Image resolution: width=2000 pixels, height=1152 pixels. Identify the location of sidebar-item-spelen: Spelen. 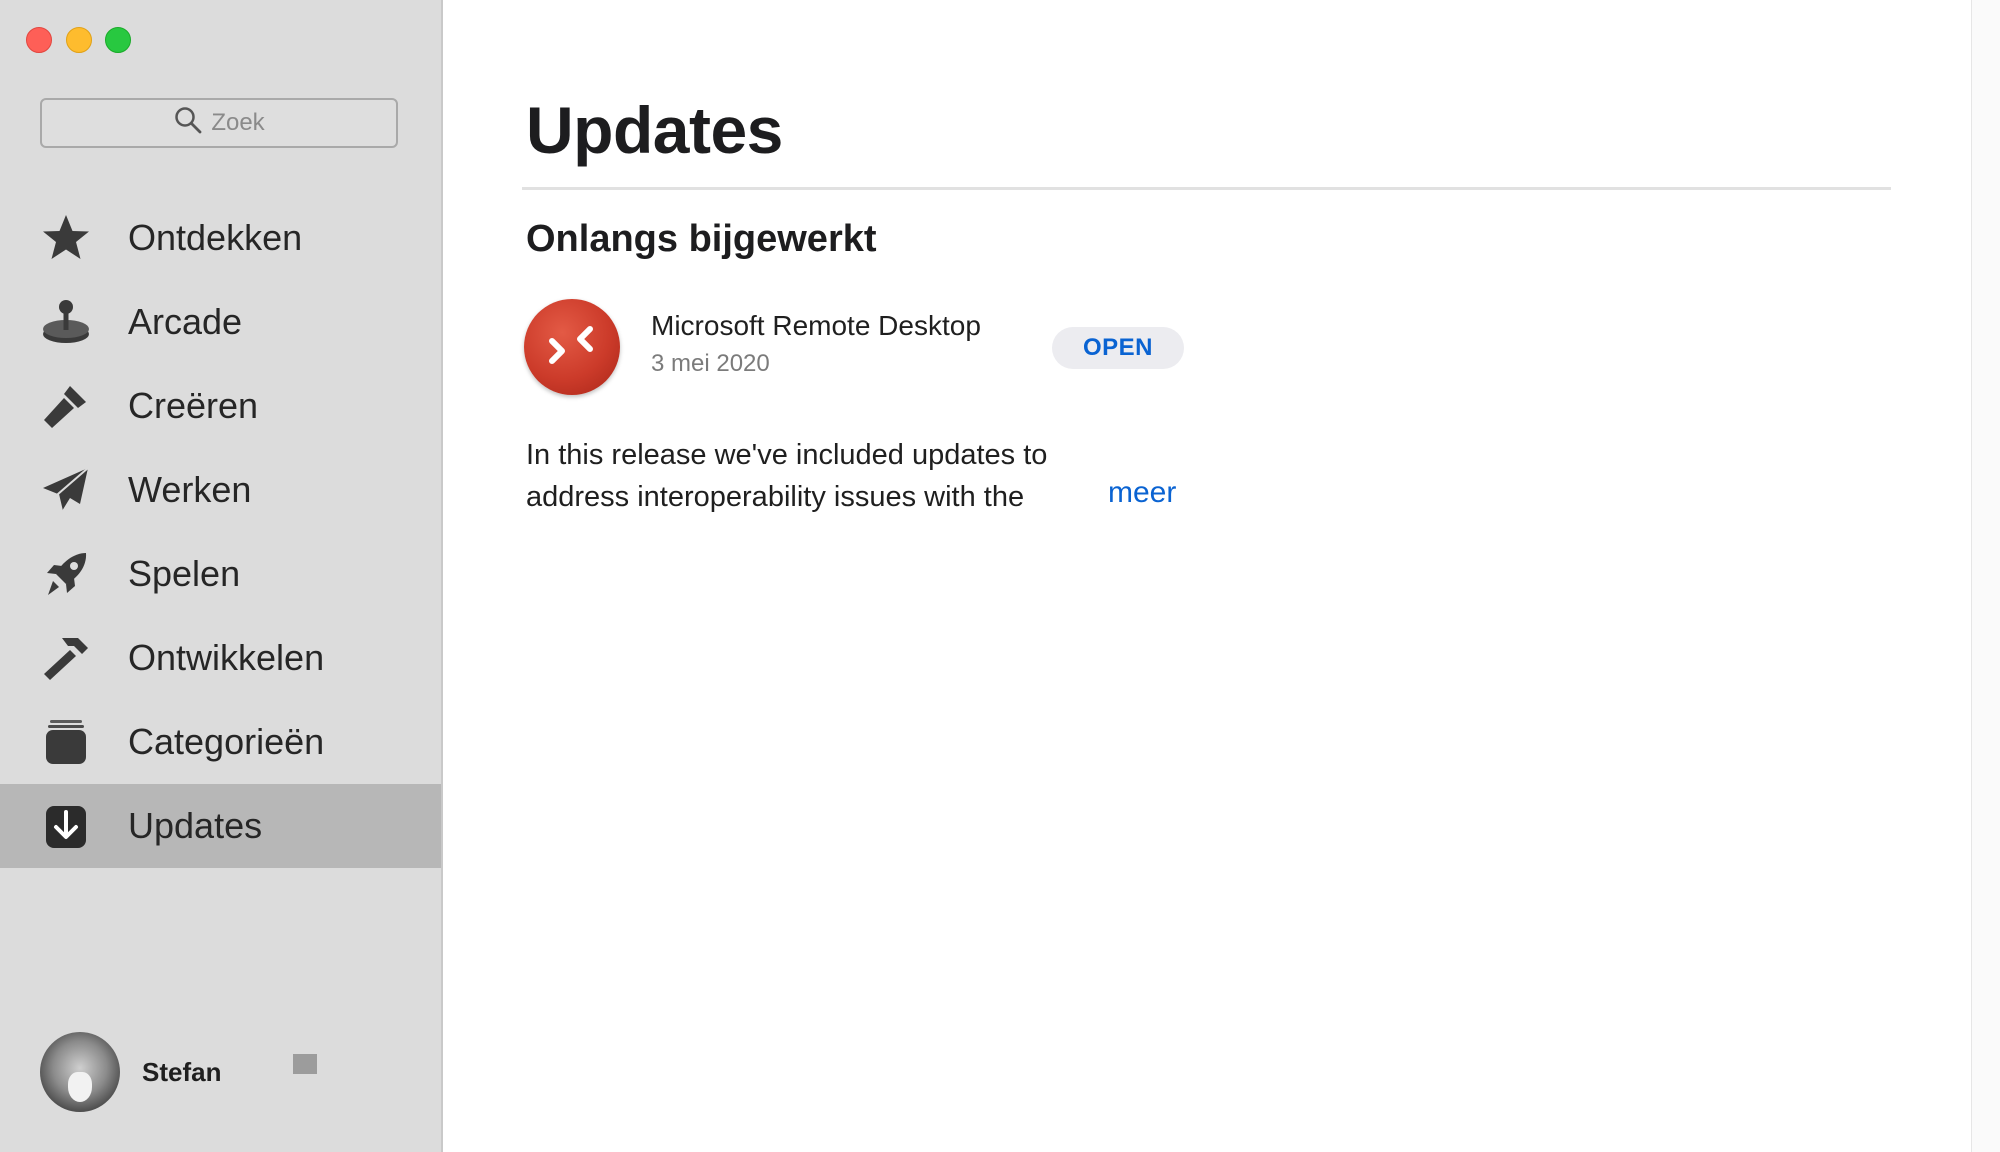
(220, 574).